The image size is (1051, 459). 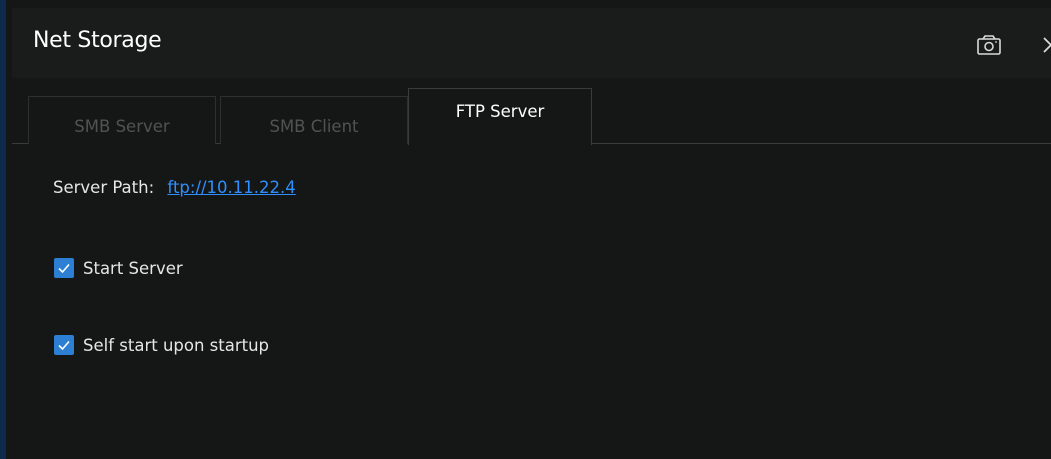 I want to click on start-server-option: Start Server, so click(x=118, y=268).